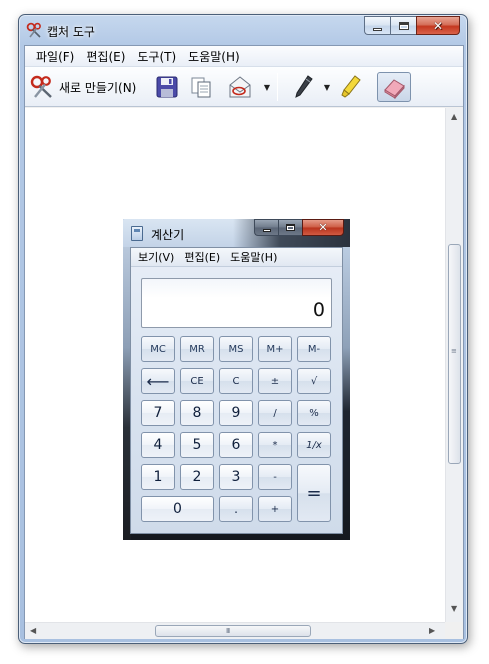 This screenshot has width=489, height=664. Describe the element at coordinates (454, 630) in the screenshot. I see `scrollbar-corner` at that location.